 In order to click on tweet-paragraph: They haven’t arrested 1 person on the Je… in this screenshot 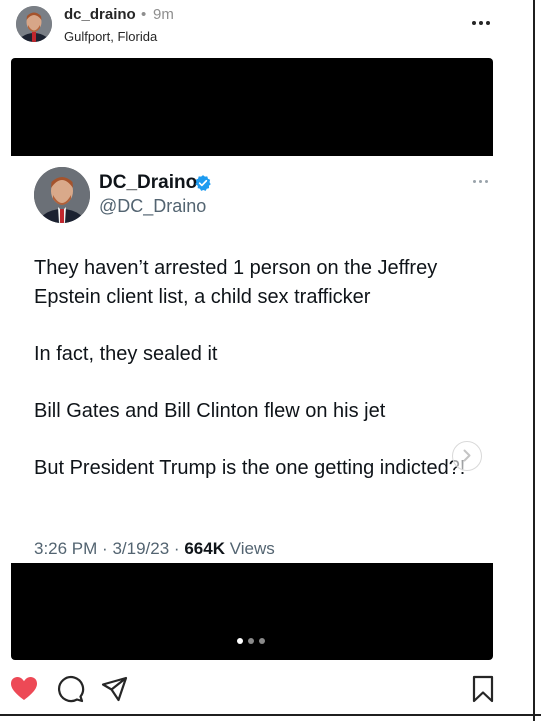, I will do `click(236, 282)`.